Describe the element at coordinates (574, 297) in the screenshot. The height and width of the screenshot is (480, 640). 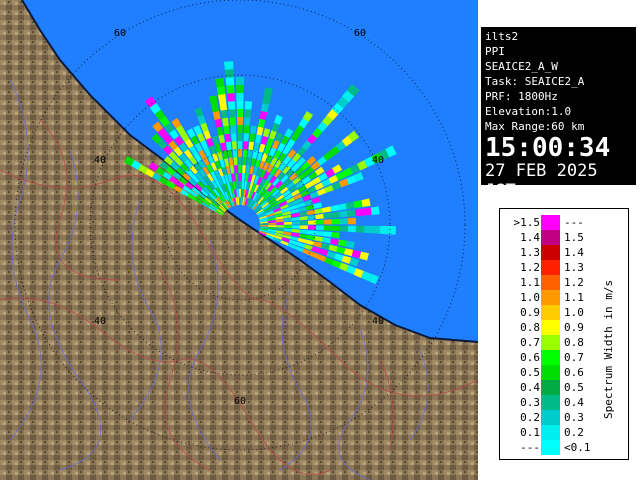
I see `legend-upper-value: 1.1` at that location.